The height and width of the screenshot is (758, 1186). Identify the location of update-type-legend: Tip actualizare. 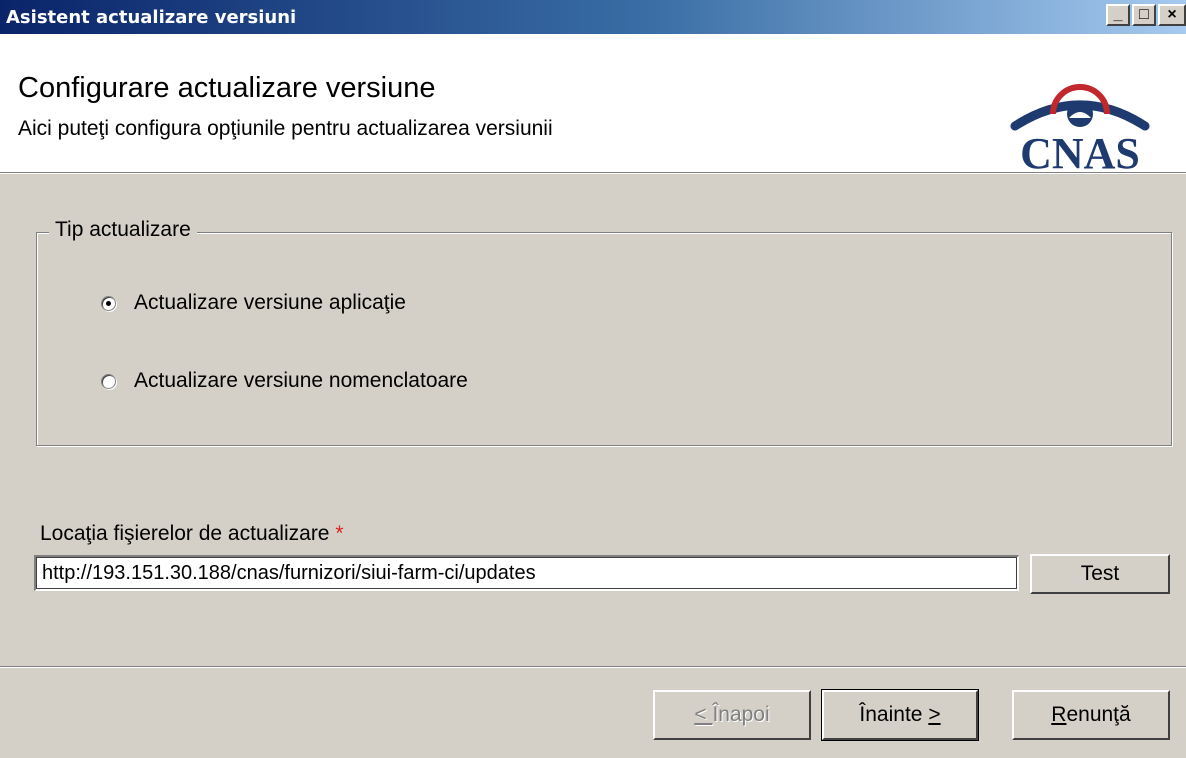
(123, 230).